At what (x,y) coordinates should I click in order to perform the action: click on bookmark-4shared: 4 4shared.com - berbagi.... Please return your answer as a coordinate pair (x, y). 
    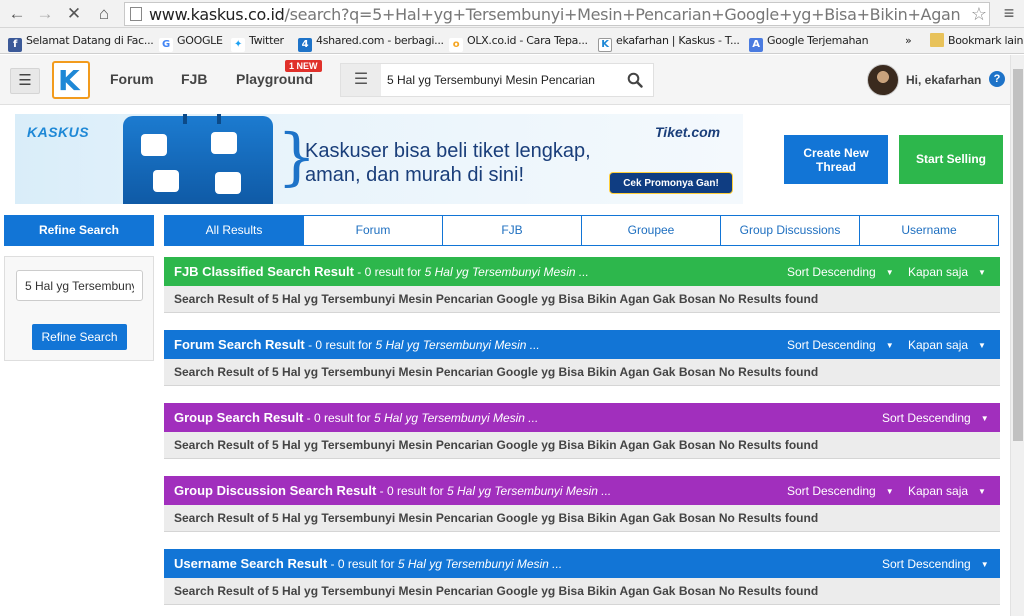
    Looking at the image, I should click on (371, 42).